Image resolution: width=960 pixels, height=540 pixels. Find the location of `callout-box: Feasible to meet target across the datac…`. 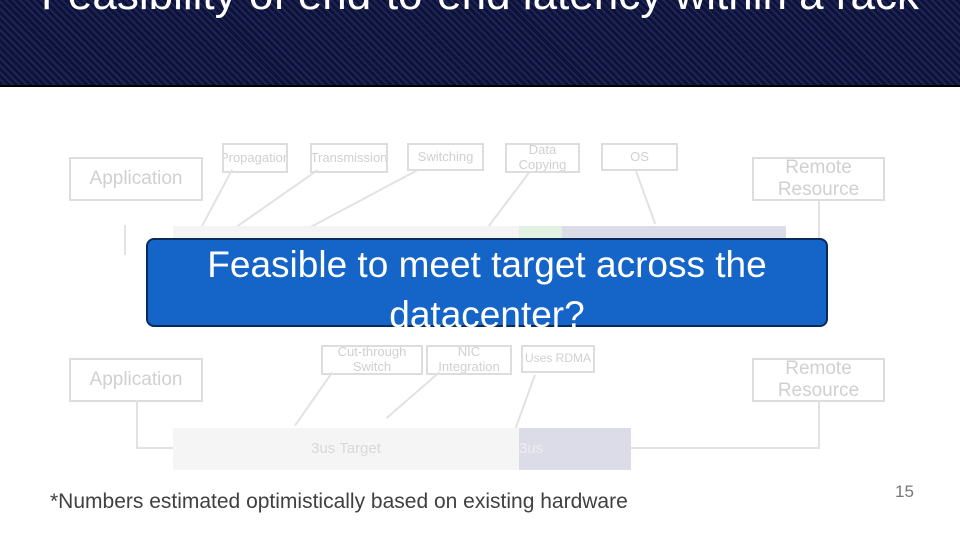

callout-box: Feasible to meet target across the datac… is located at coordinates (487, 286).